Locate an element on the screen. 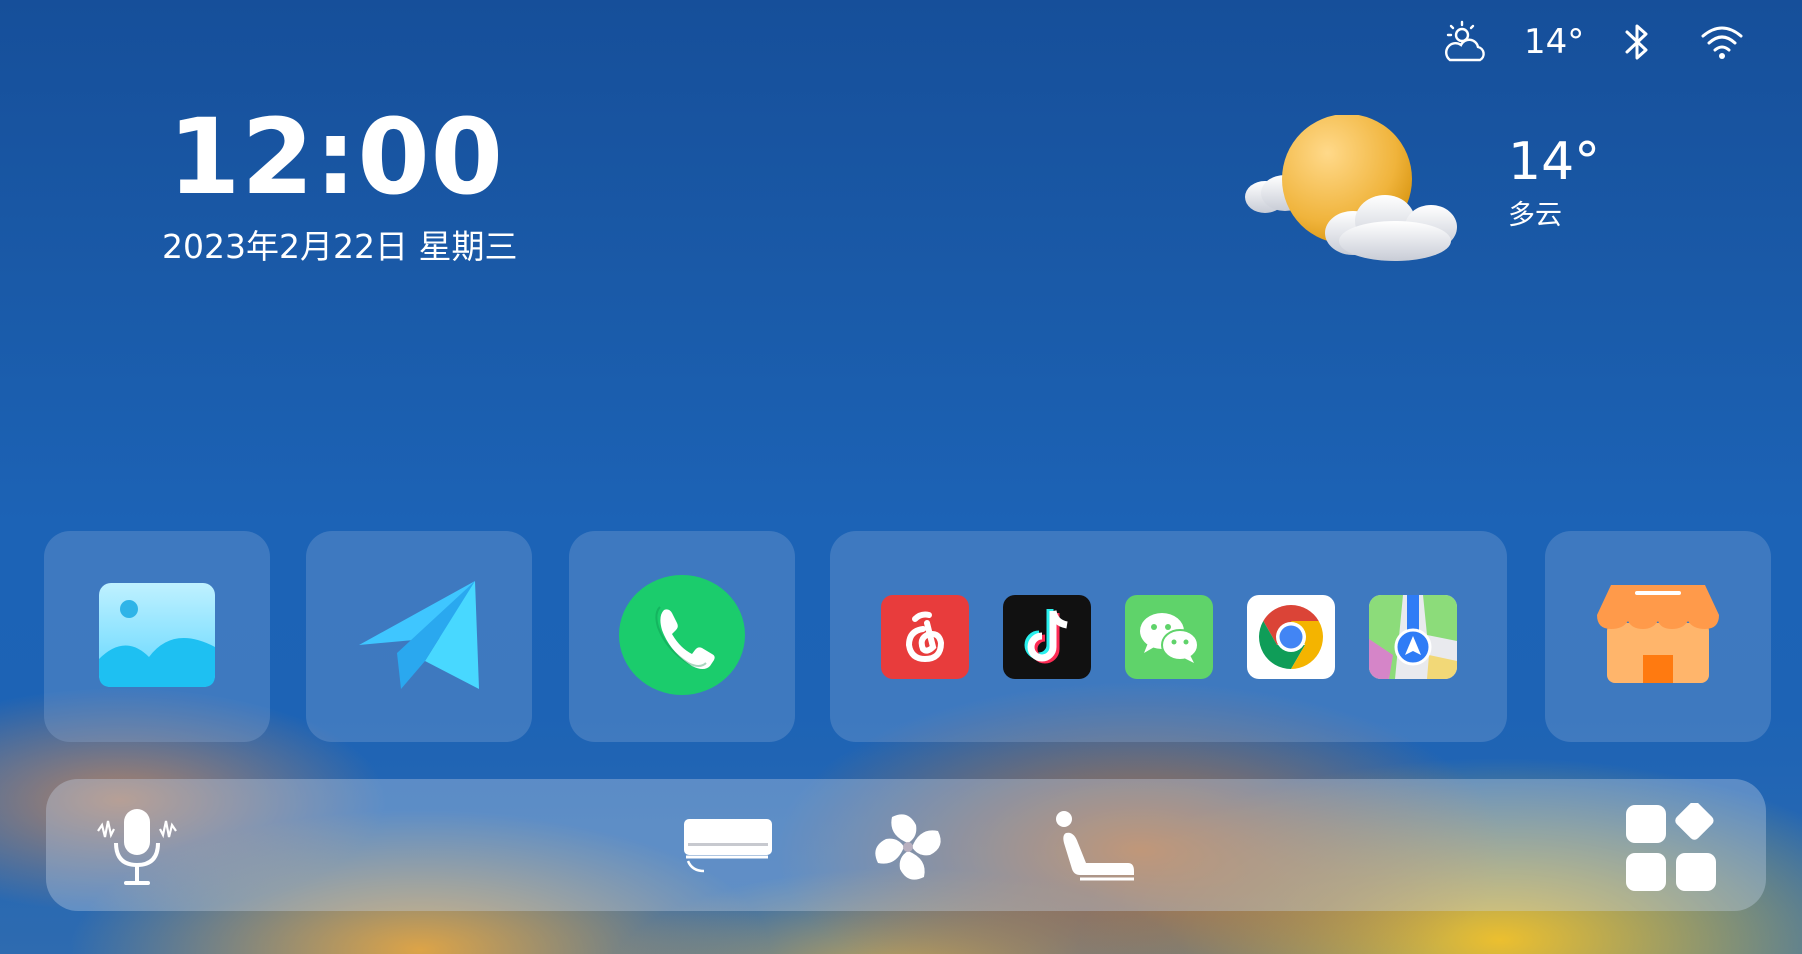 Image resolution: width=1802 pixels, height=954 pixels. paper-plane-icon is located at coordinates (419, 637).